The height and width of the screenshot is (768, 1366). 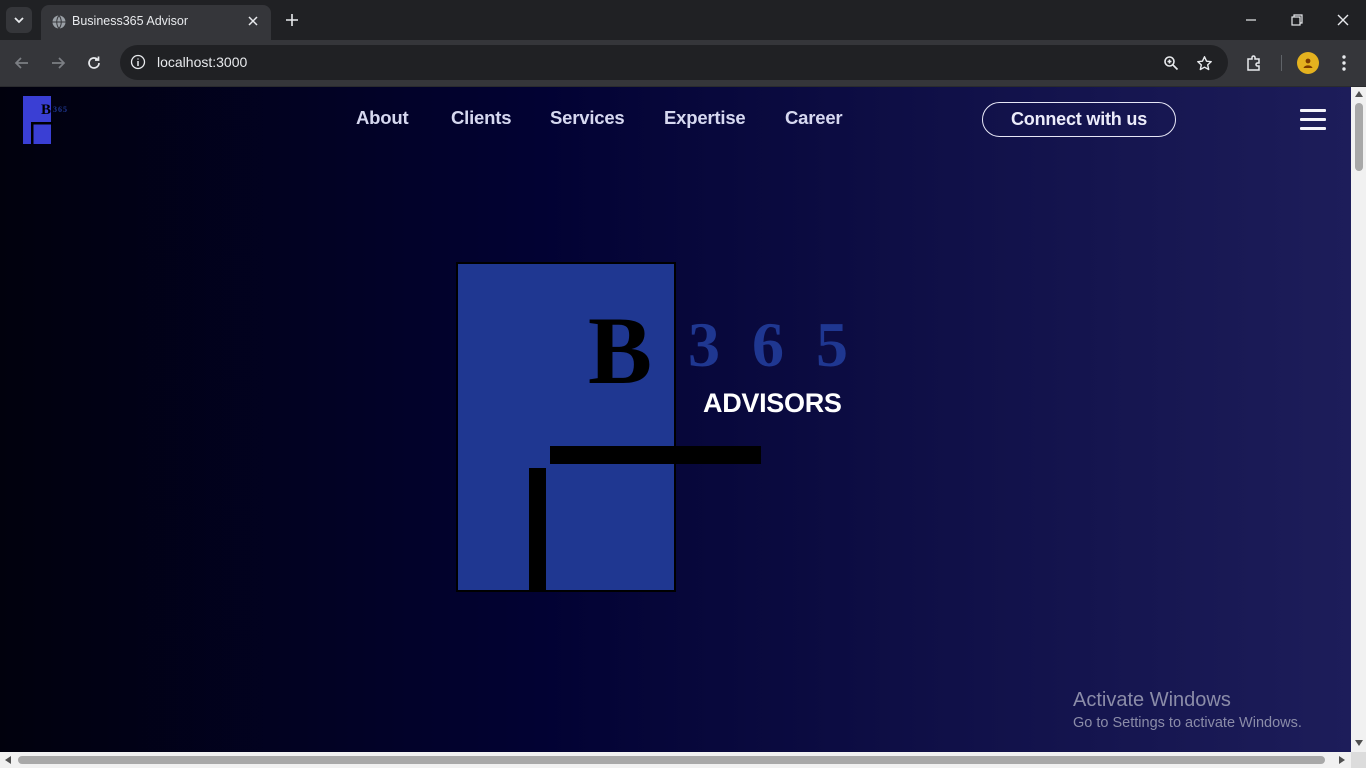 I want to click on chevron-down-icon, so click(x=19, y=20).